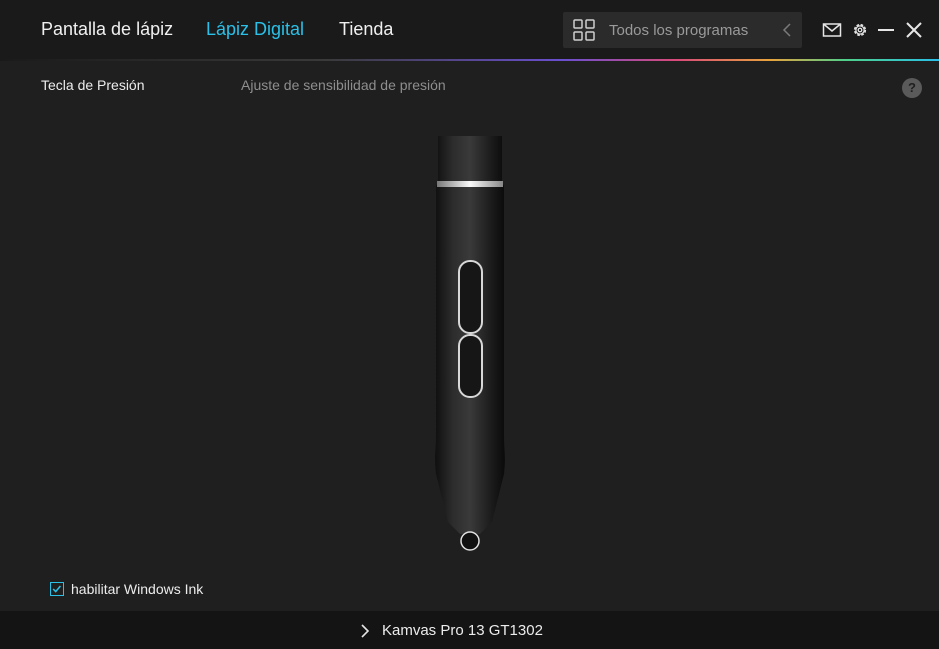 This screenshot has width=939, height=649. I want to click on chevron-left-icon, so click(787, 30).